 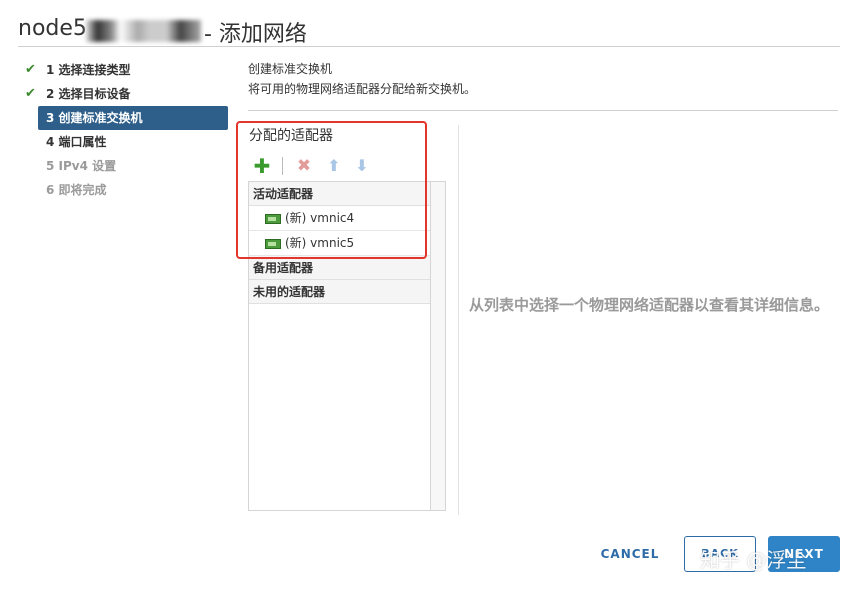 I want to click on step-select-connection-type: ✔ 1 选择连接类型, so click(x=124, y=70).